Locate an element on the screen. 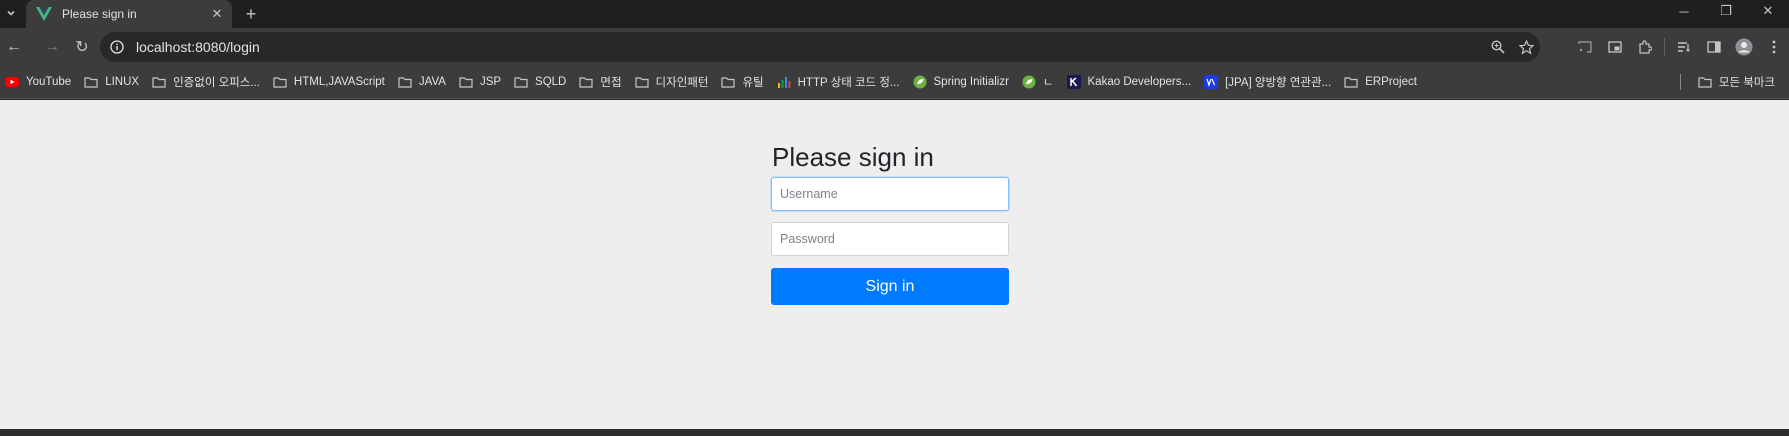  reading-list-icon is located at coordinates (1684, 47).